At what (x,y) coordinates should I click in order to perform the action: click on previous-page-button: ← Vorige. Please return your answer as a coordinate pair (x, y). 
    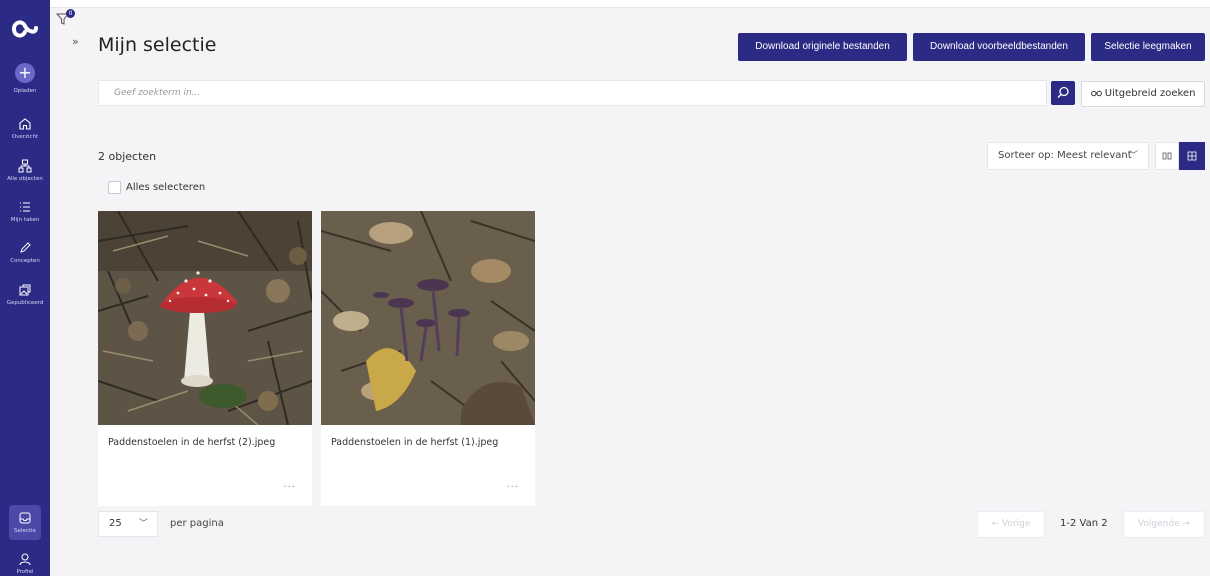
    Looking at the image, I should click on (1011, 524).